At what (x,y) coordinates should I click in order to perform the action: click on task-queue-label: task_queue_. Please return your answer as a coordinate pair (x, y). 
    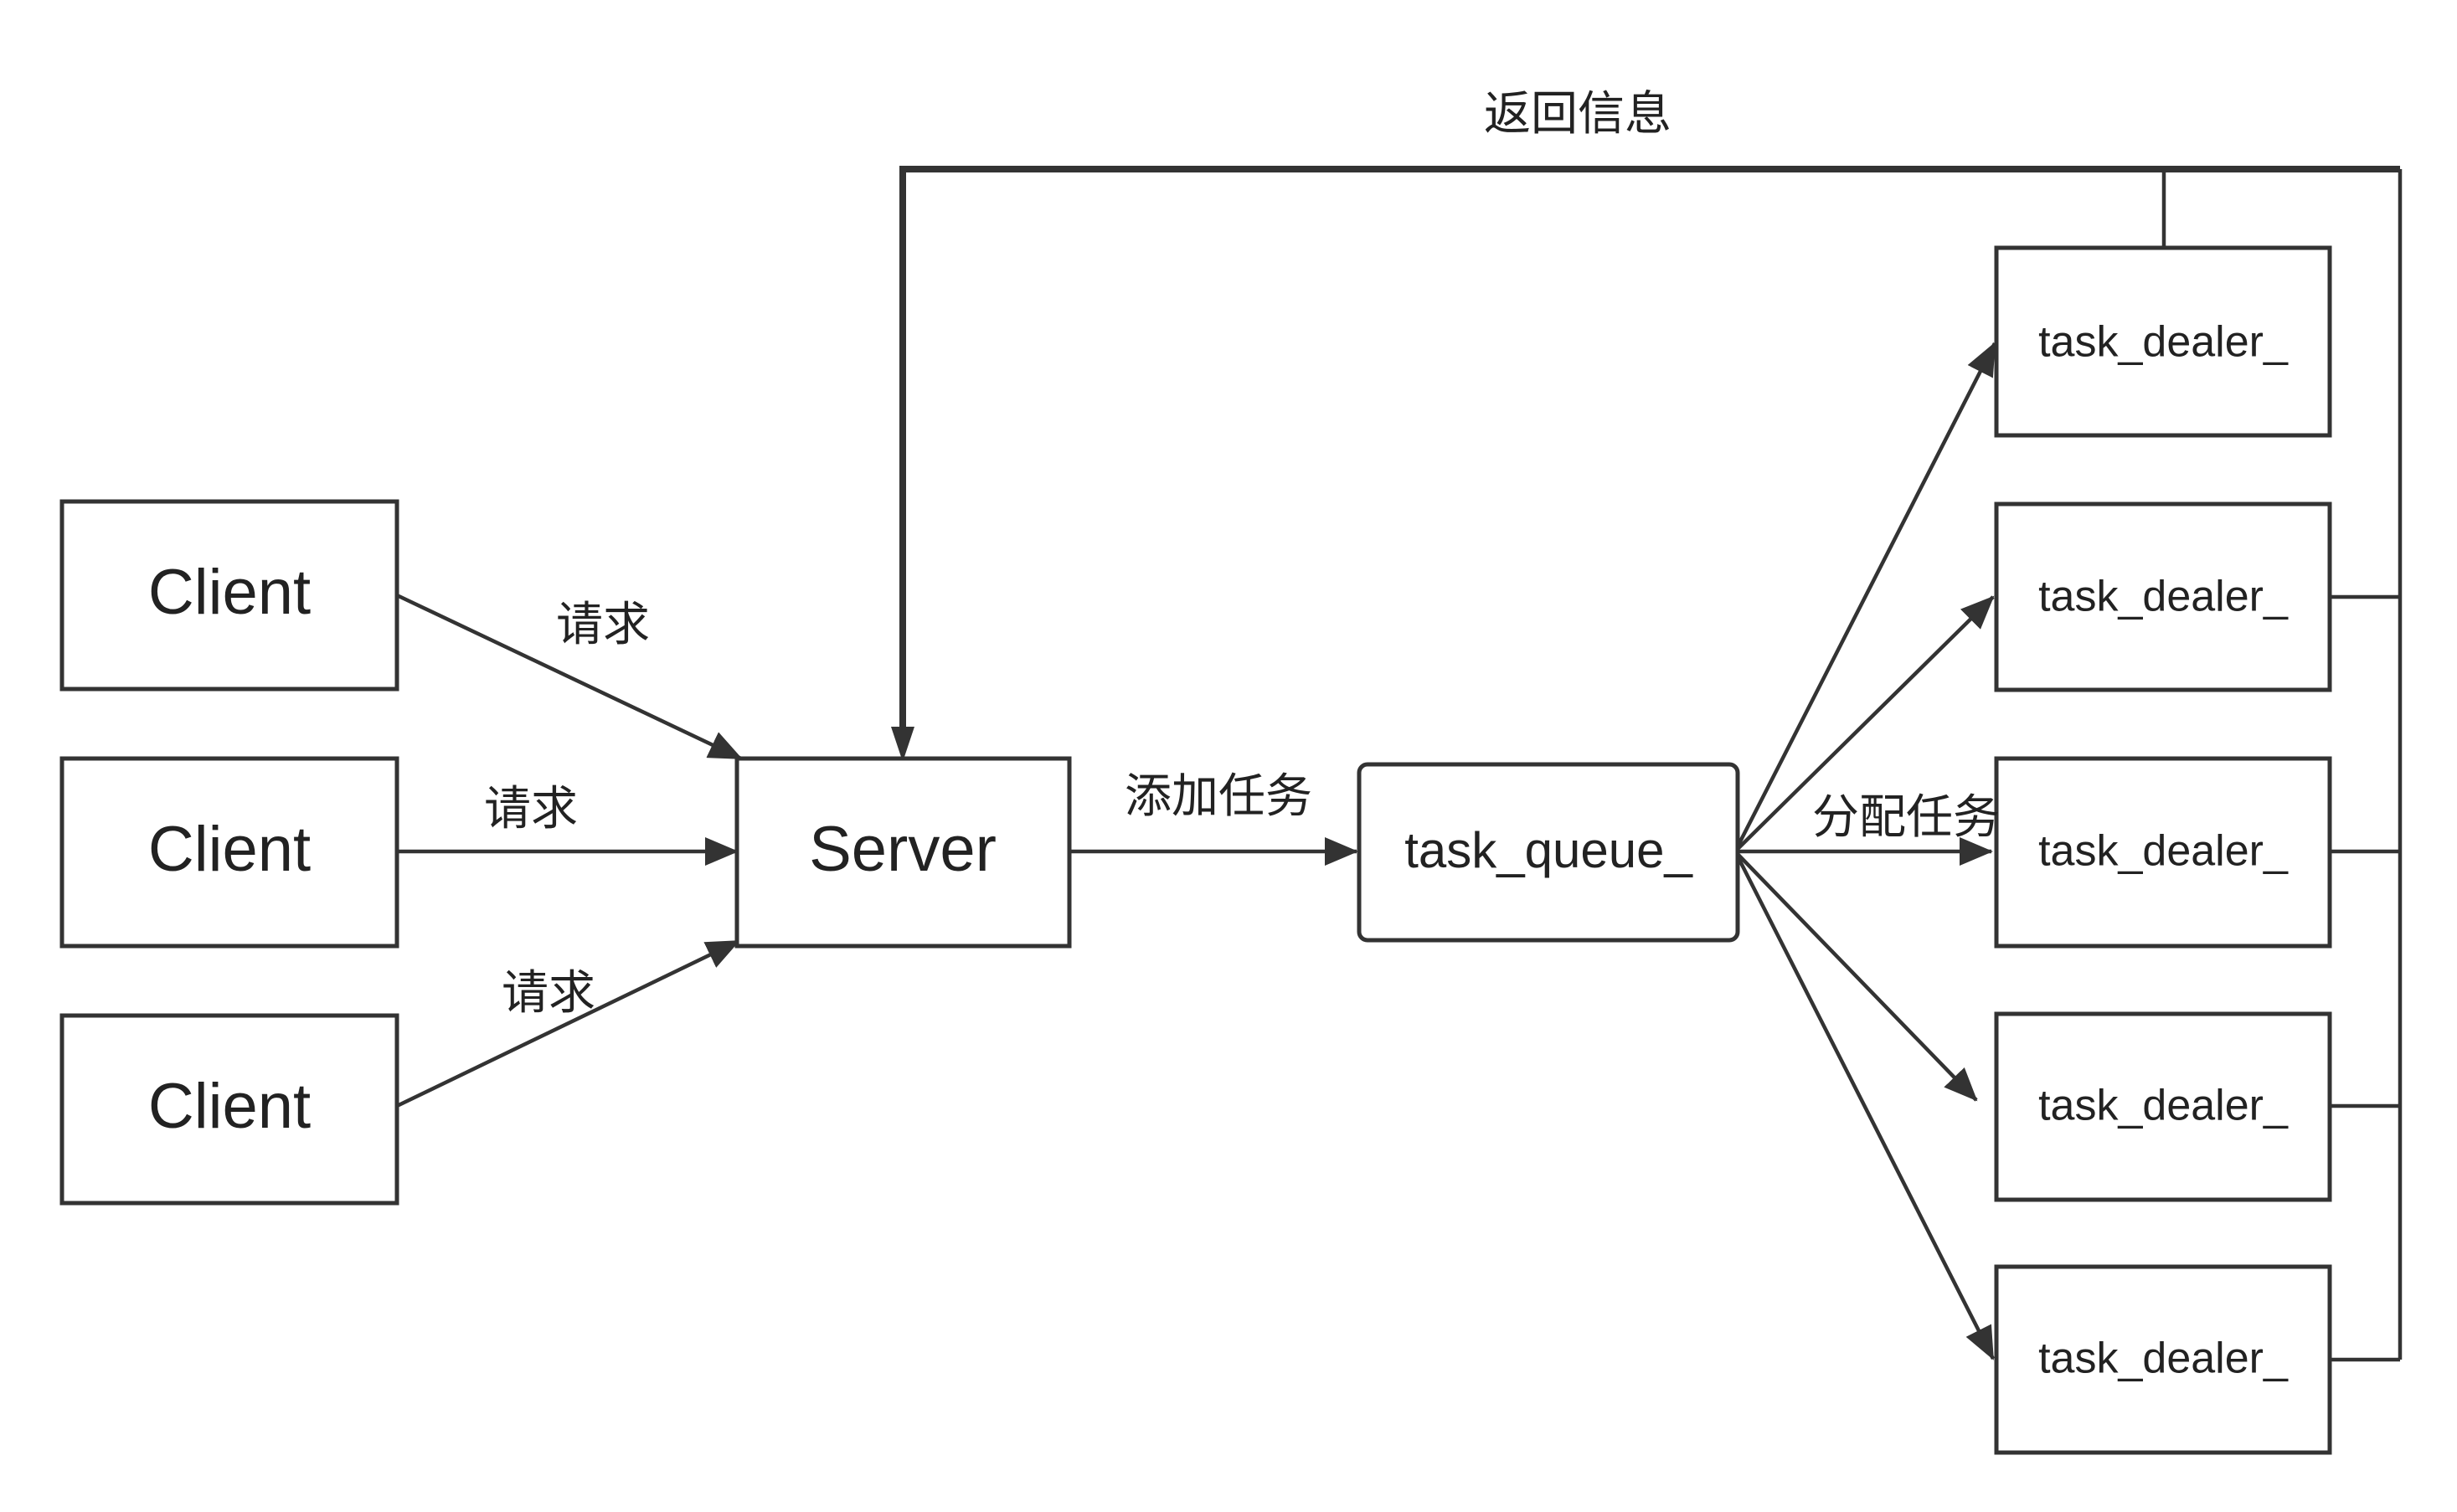
    Looking at the image, I should click on (1548, 850).